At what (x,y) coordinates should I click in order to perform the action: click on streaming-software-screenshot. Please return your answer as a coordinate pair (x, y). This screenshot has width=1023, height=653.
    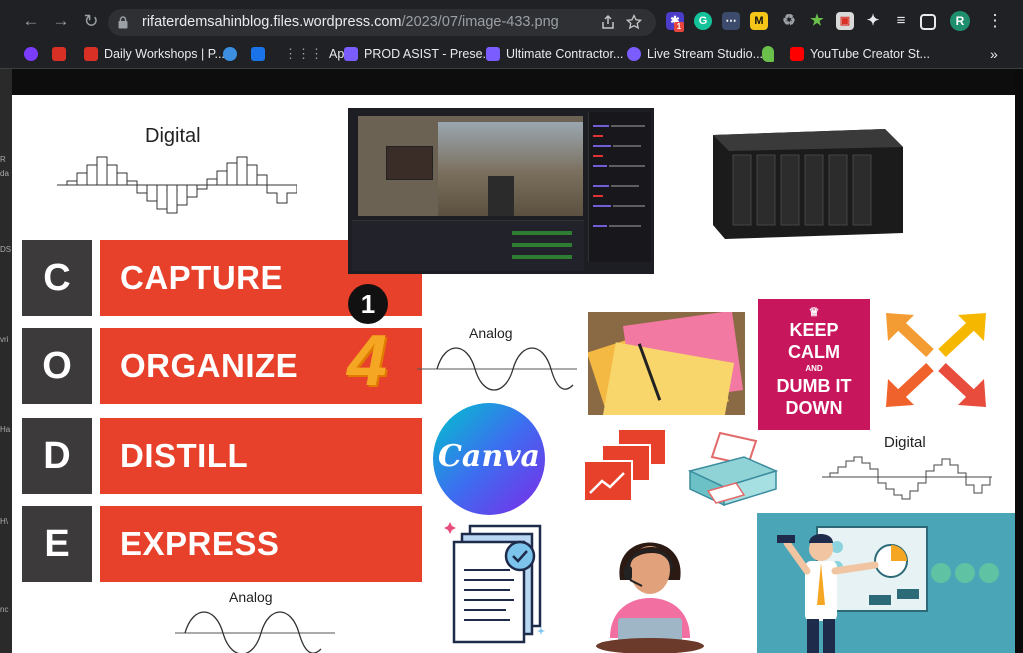
    Looking at the image, I should click on (501, 191).